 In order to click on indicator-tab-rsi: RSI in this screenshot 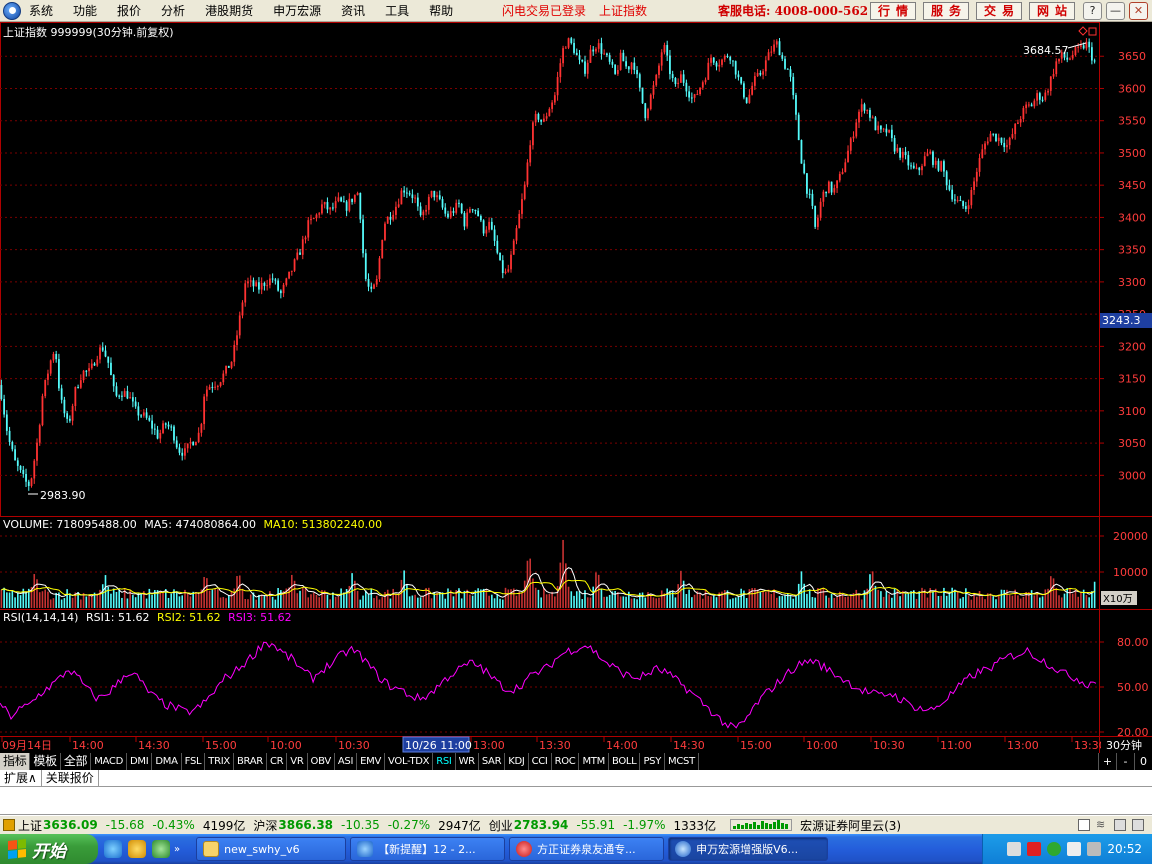, I will do `click(444, 761)`.